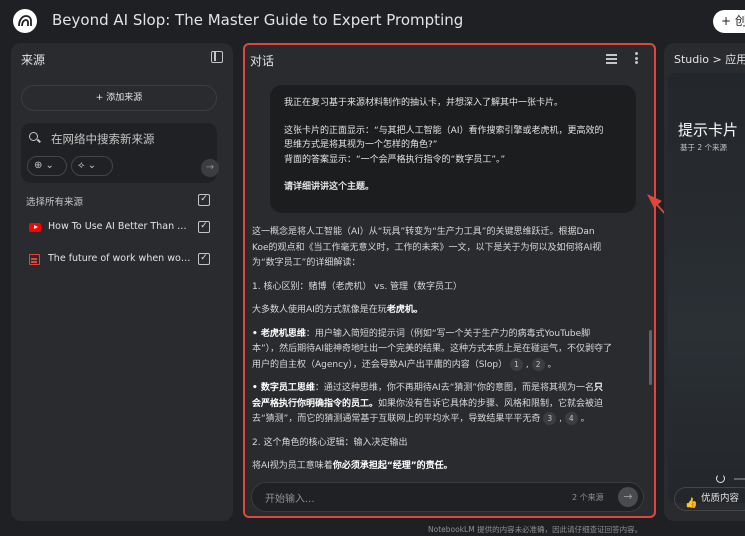  I want to click on send-button: →, so click(628, 497).